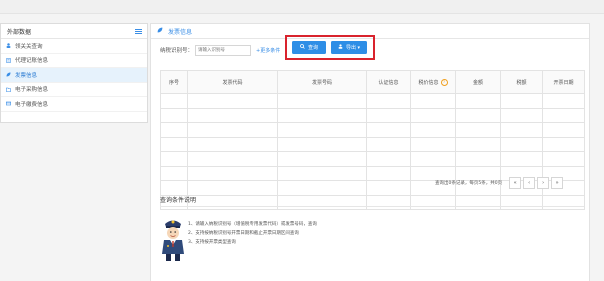 This screenshot has width=604, height=281. Describe the element at coordinates (252, 224) in the screenshot. I see `list-item: 1、请输入纳税识别号（增值税专用发票代码）或发票号码，查询` at that location.